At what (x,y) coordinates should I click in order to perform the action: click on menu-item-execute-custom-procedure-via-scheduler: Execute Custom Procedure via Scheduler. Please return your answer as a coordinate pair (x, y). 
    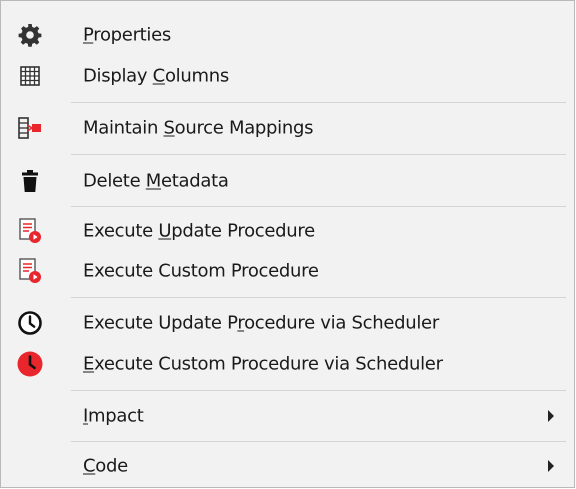
    Looking at the image, I should click on (287, 364).